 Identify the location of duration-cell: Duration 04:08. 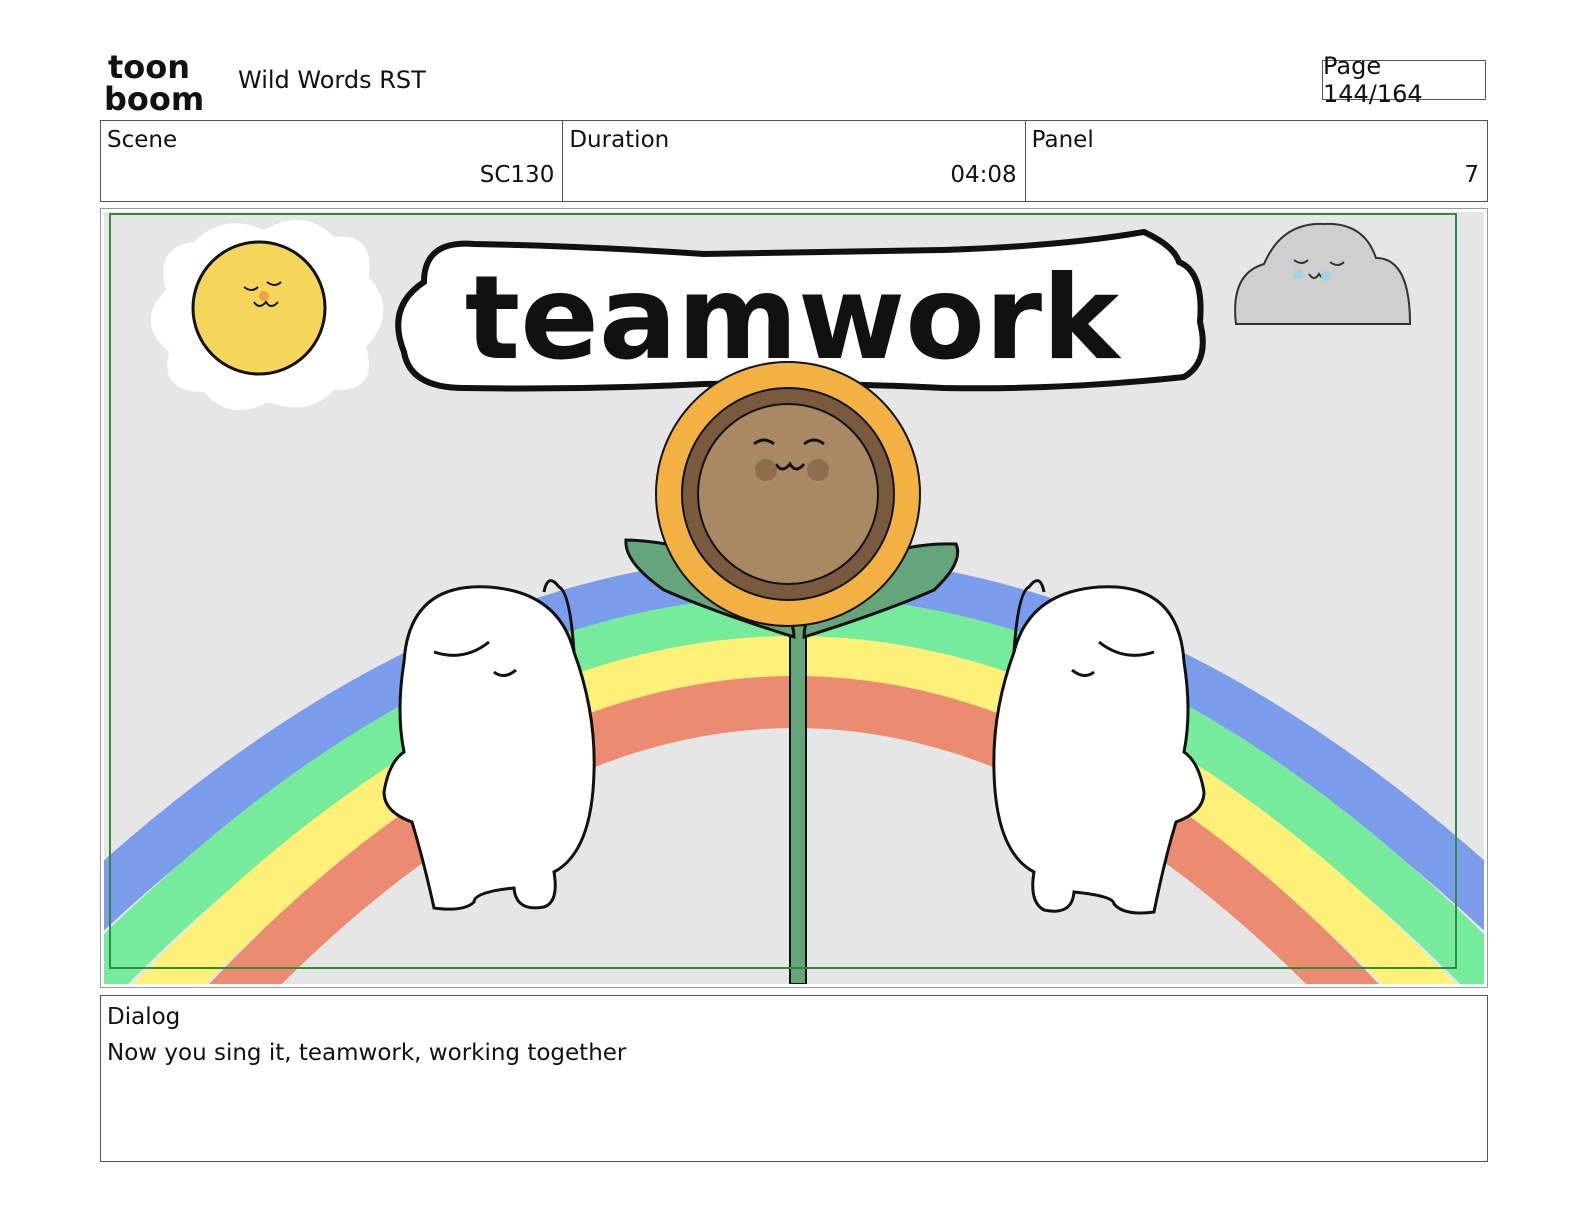
(794, 161).